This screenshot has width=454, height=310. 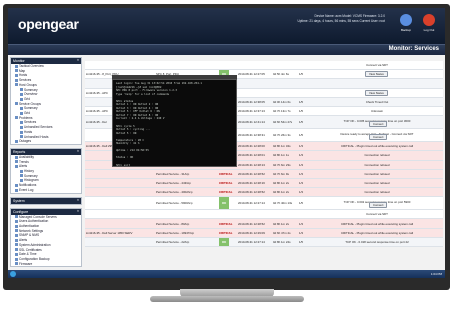 What do you see at coordinates (23, 75) in the screenshot?
I see `sidebar-item-label: Hosts` at bounding box center [23, 75].